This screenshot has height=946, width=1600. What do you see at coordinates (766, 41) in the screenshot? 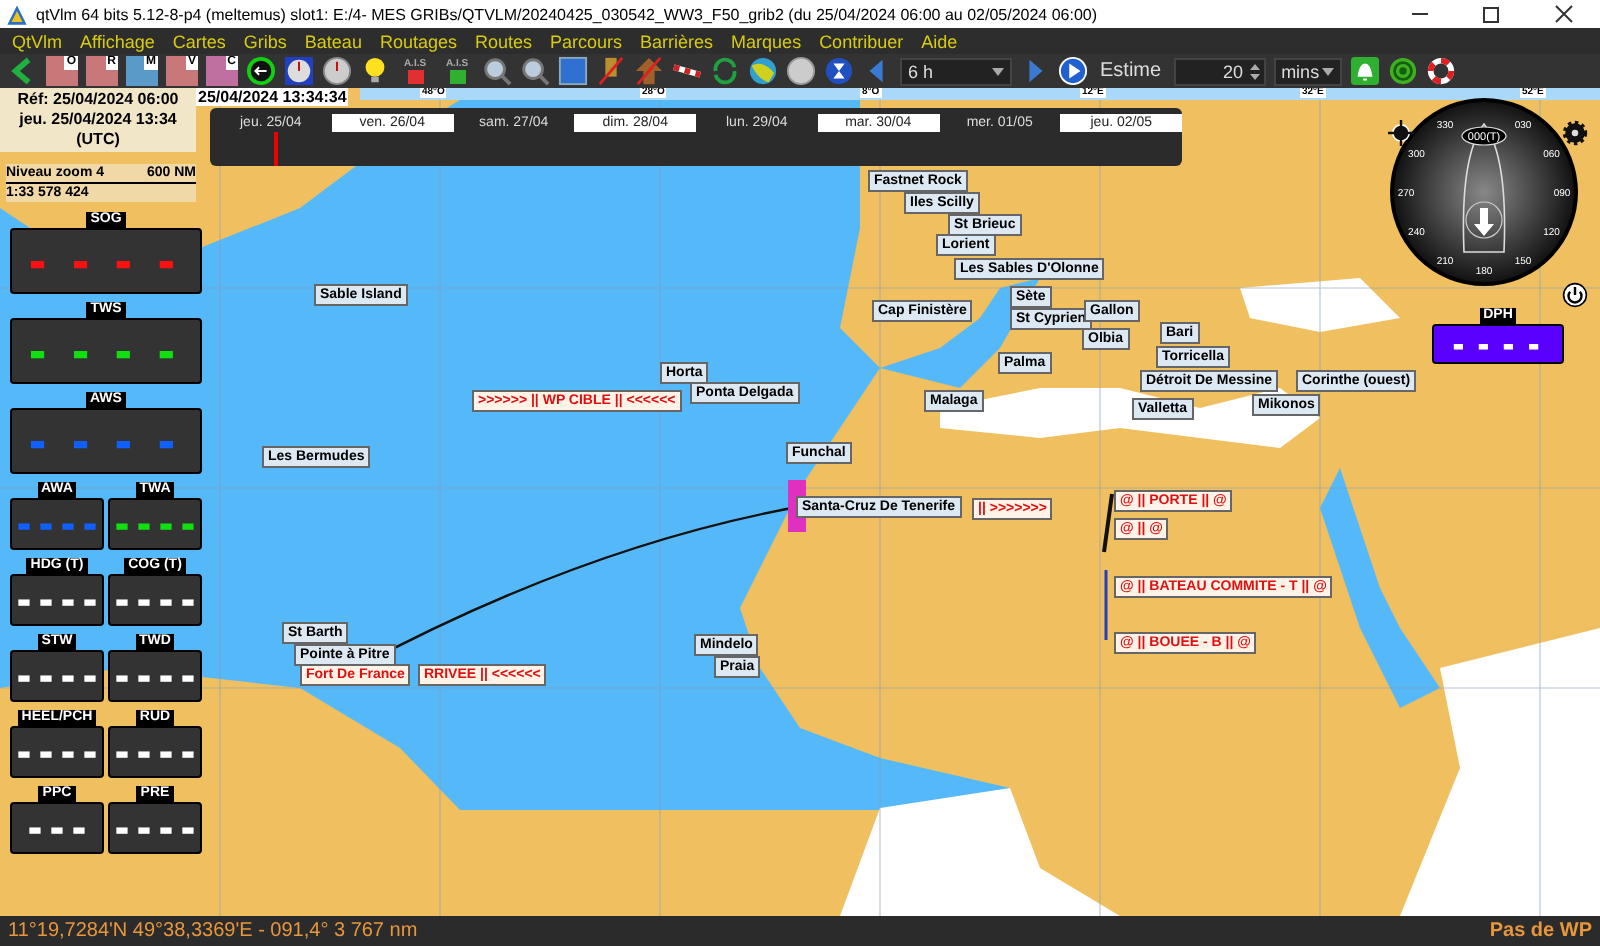
I see `menu-item: Marques` at bounding box center [766, 41].